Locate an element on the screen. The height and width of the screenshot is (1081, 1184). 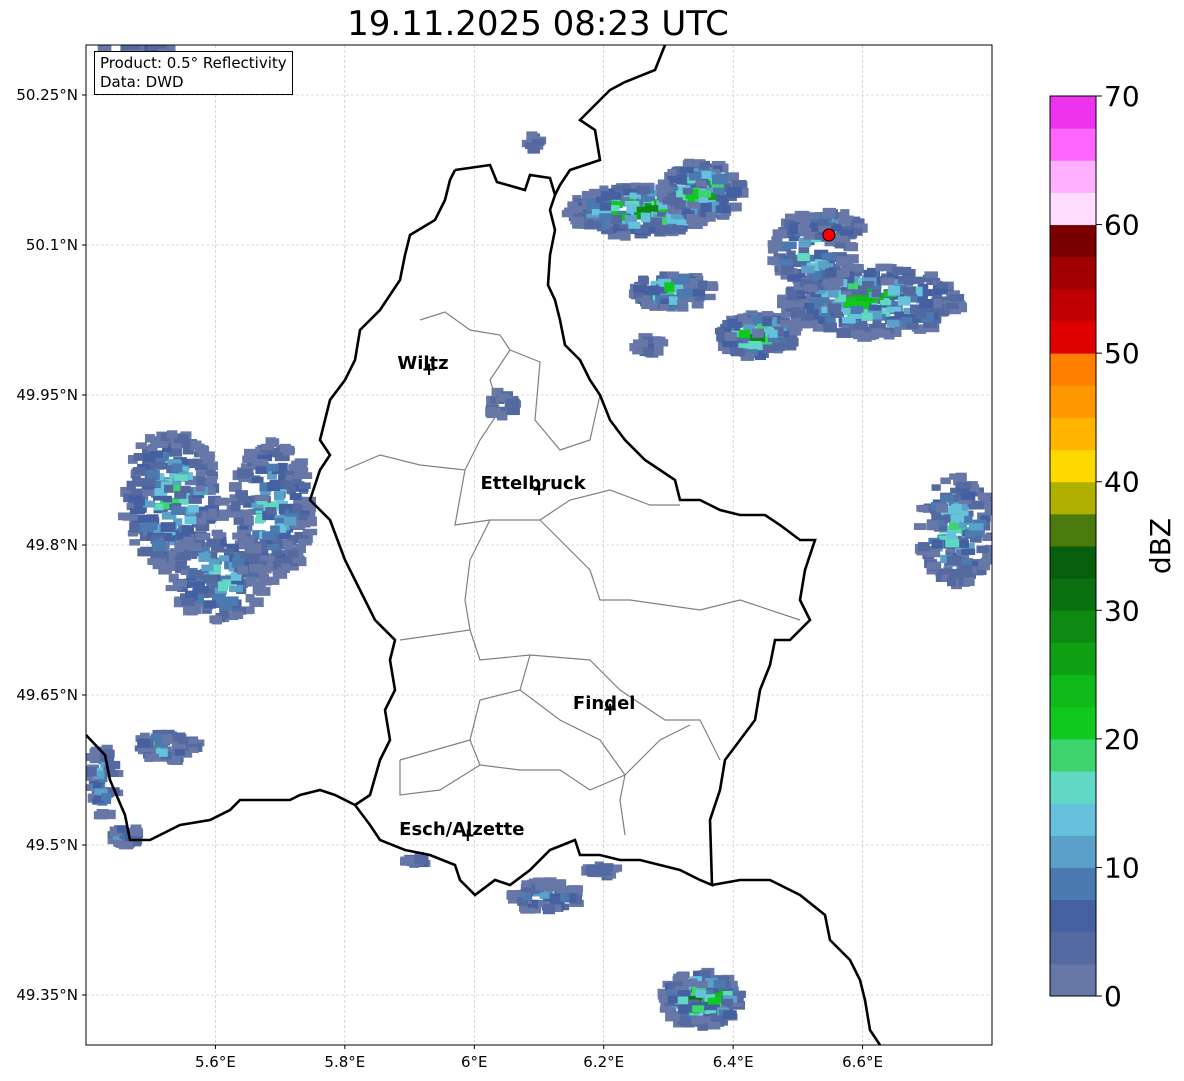
colorbar-tick-label: 30 is located at coordinates (1122, 610).